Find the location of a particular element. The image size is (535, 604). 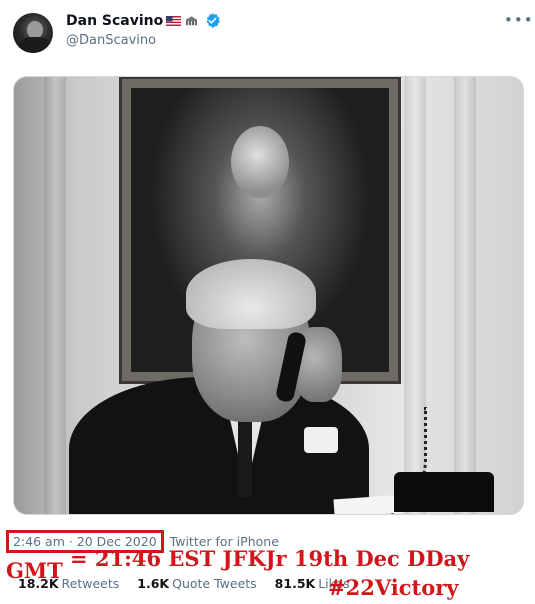

more-options-icon: ••• is located at coordinates (519, 20).